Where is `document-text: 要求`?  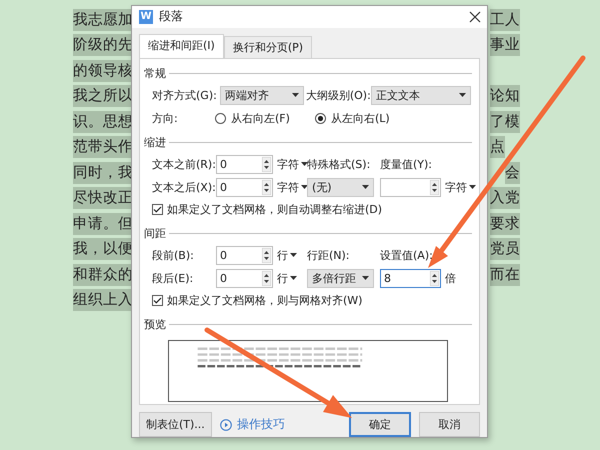 document-text: 要求 is located at coordinates (505, 223).